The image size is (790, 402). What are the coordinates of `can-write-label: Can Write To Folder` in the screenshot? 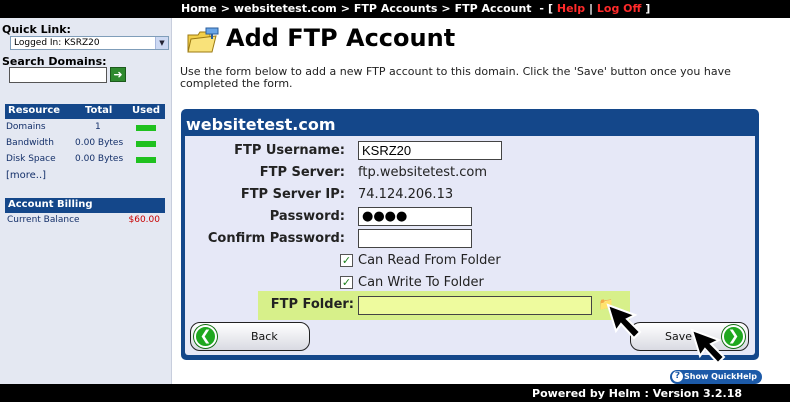 It's located at (421, 282).